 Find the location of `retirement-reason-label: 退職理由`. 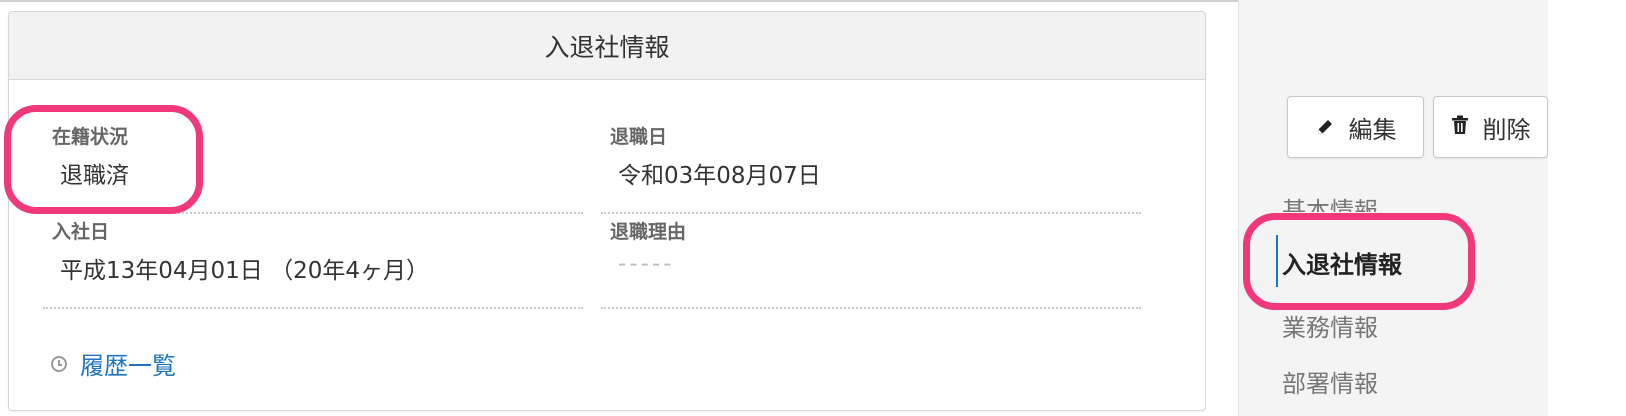

retirement-reason-label: 退職理由 is located at coordinates (648, 232).